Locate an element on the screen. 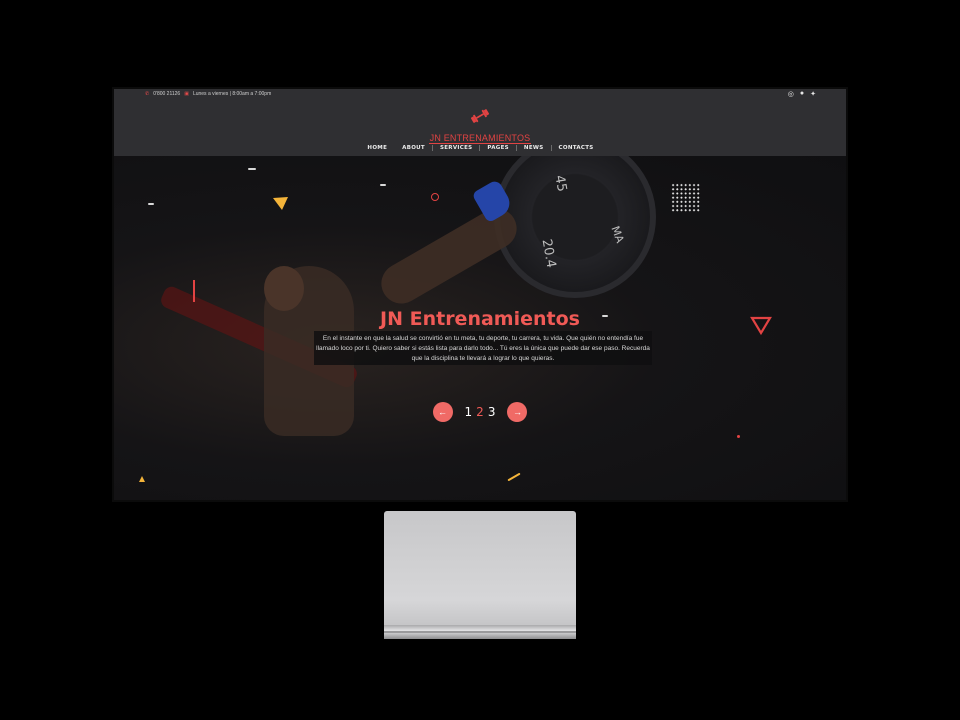 This screenshot has height=720, width=960. slider-pager: ← 1 2 3 → is located at coordinates (480, 412).